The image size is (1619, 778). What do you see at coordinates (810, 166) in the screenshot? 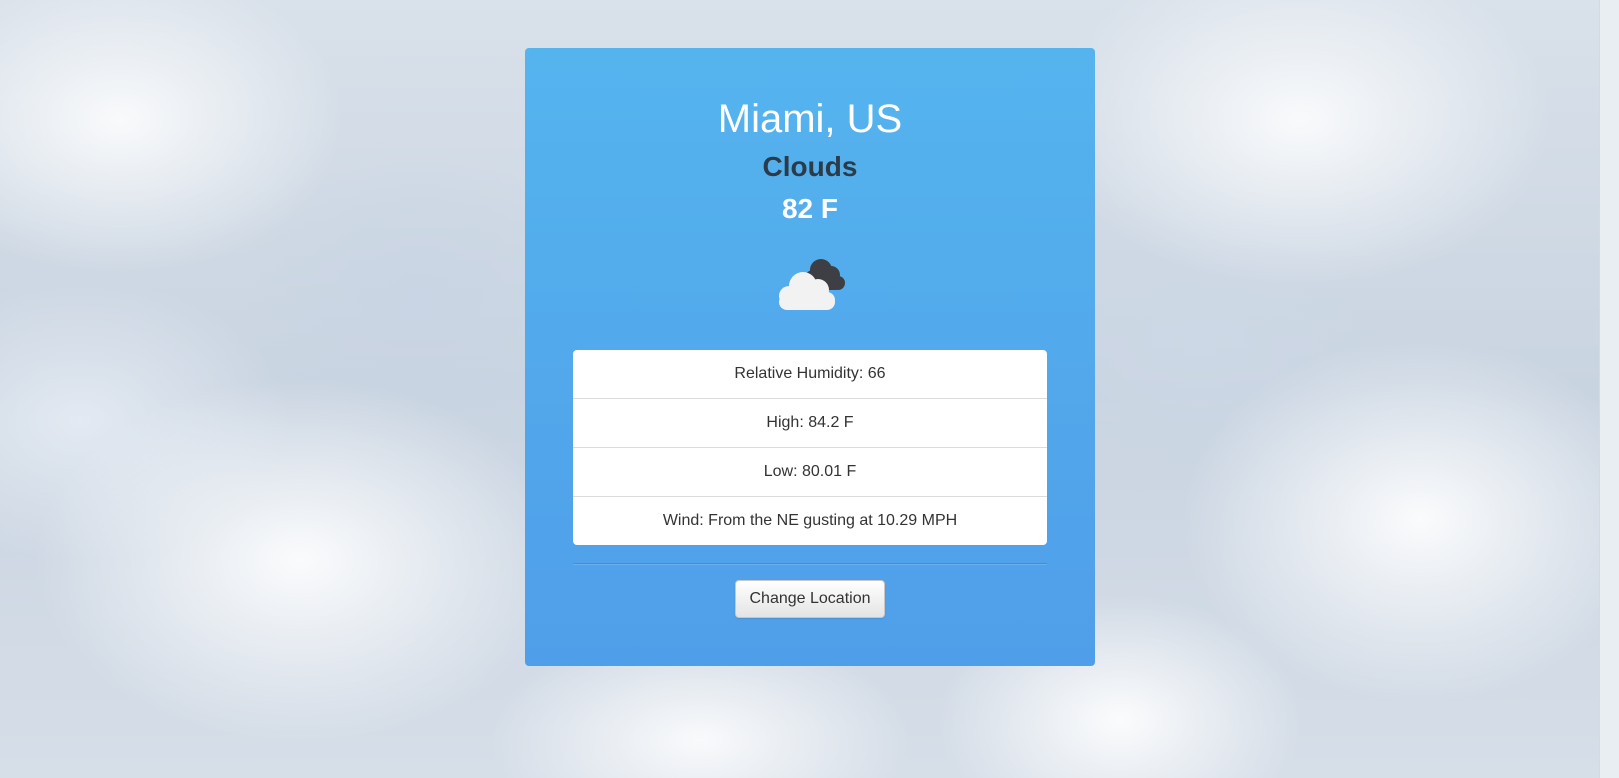
I see `weather-condition: Clouds` at bounding box center [810, 166].